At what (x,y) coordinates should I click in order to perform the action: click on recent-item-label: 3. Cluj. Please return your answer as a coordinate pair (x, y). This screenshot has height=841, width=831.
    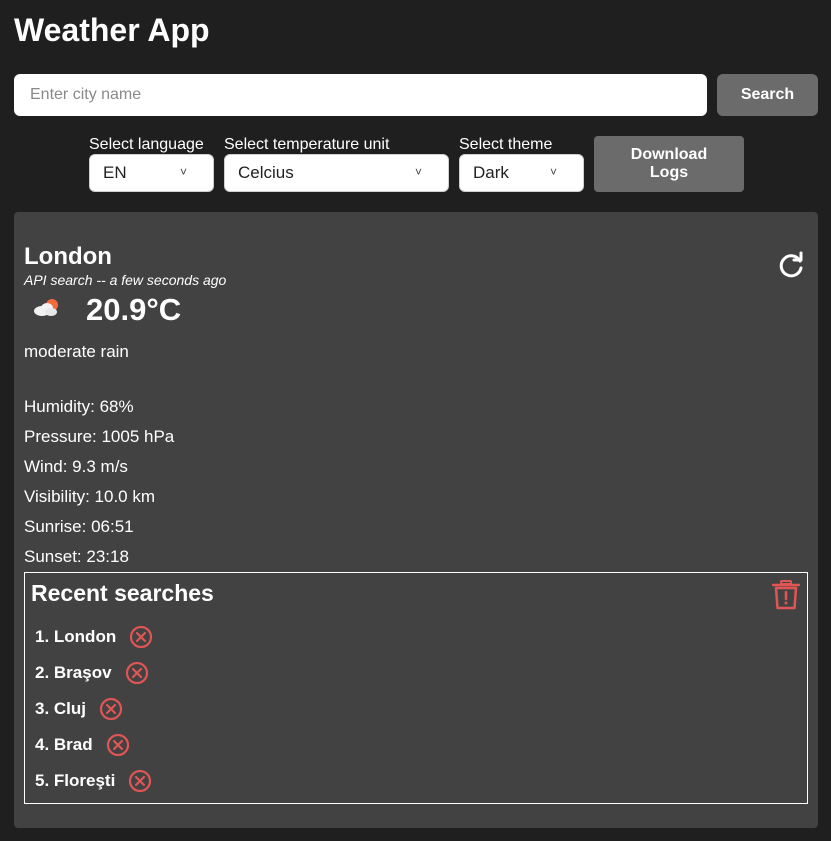
    Looking at the image, I should click on (60, 709).